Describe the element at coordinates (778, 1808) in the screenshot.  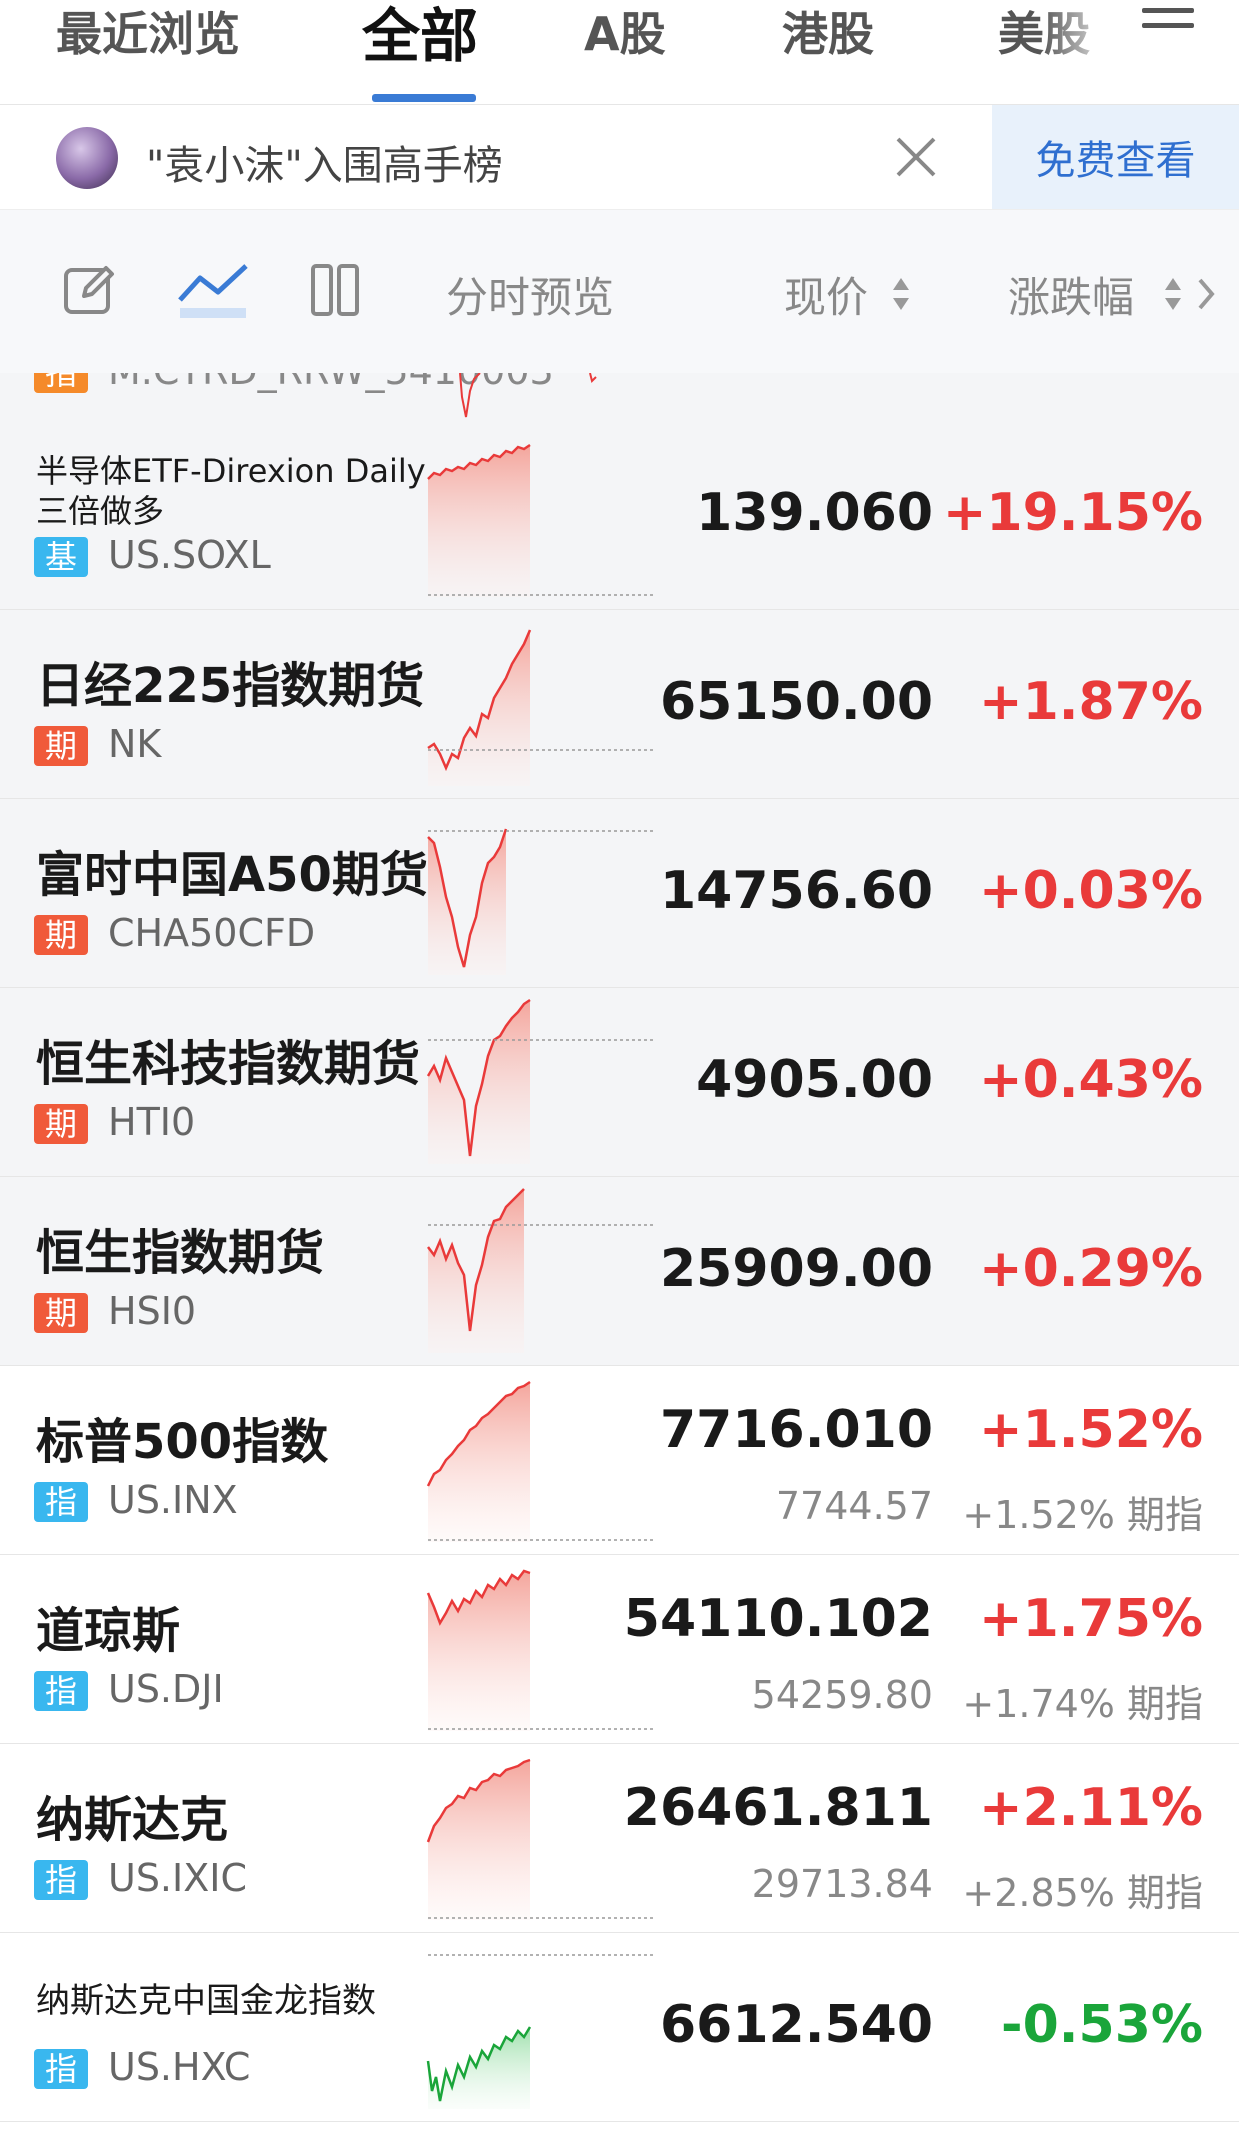
I see `current-price: 26461.811` at that location.